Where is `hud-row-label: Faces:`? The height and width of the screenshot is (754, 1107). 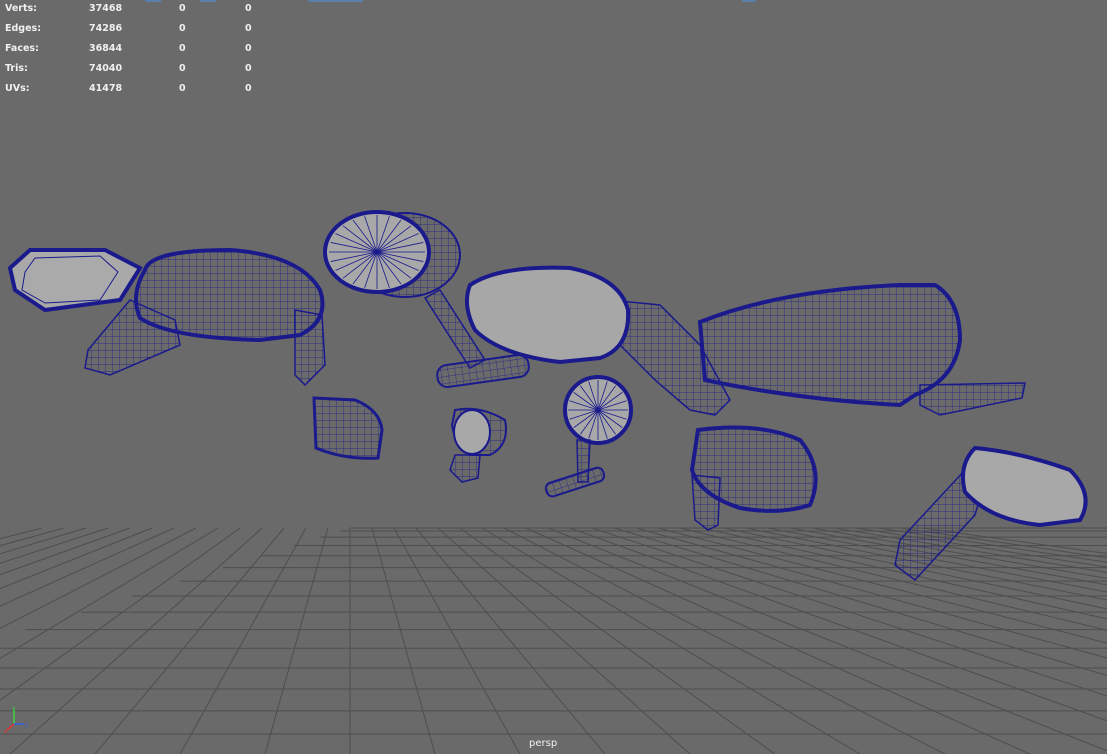 hud-row-label: Faces: is located at coordinates (22, 48).